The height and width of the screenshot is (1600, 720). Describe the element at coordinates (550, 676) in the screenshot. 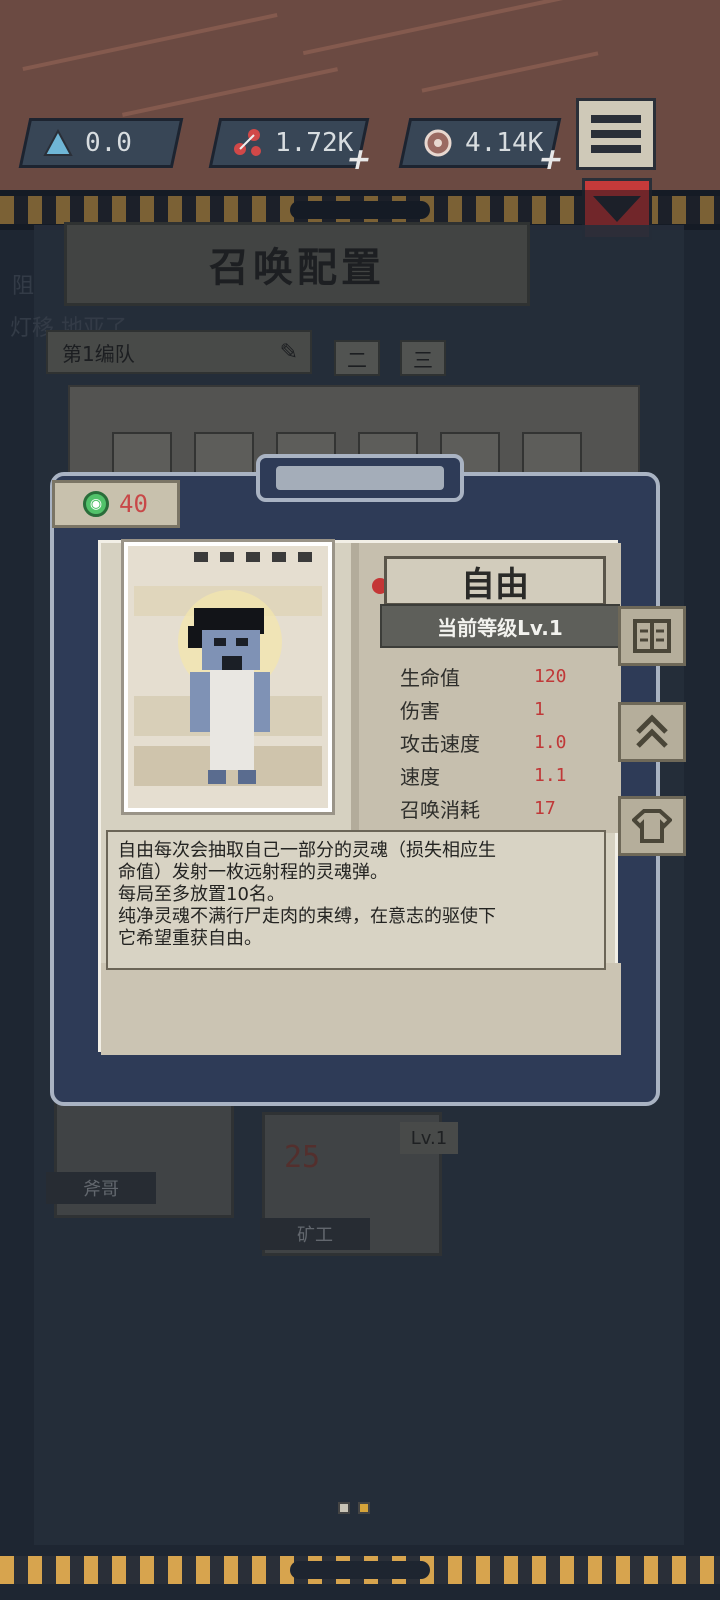

I see `stat-value: 120` at that location.